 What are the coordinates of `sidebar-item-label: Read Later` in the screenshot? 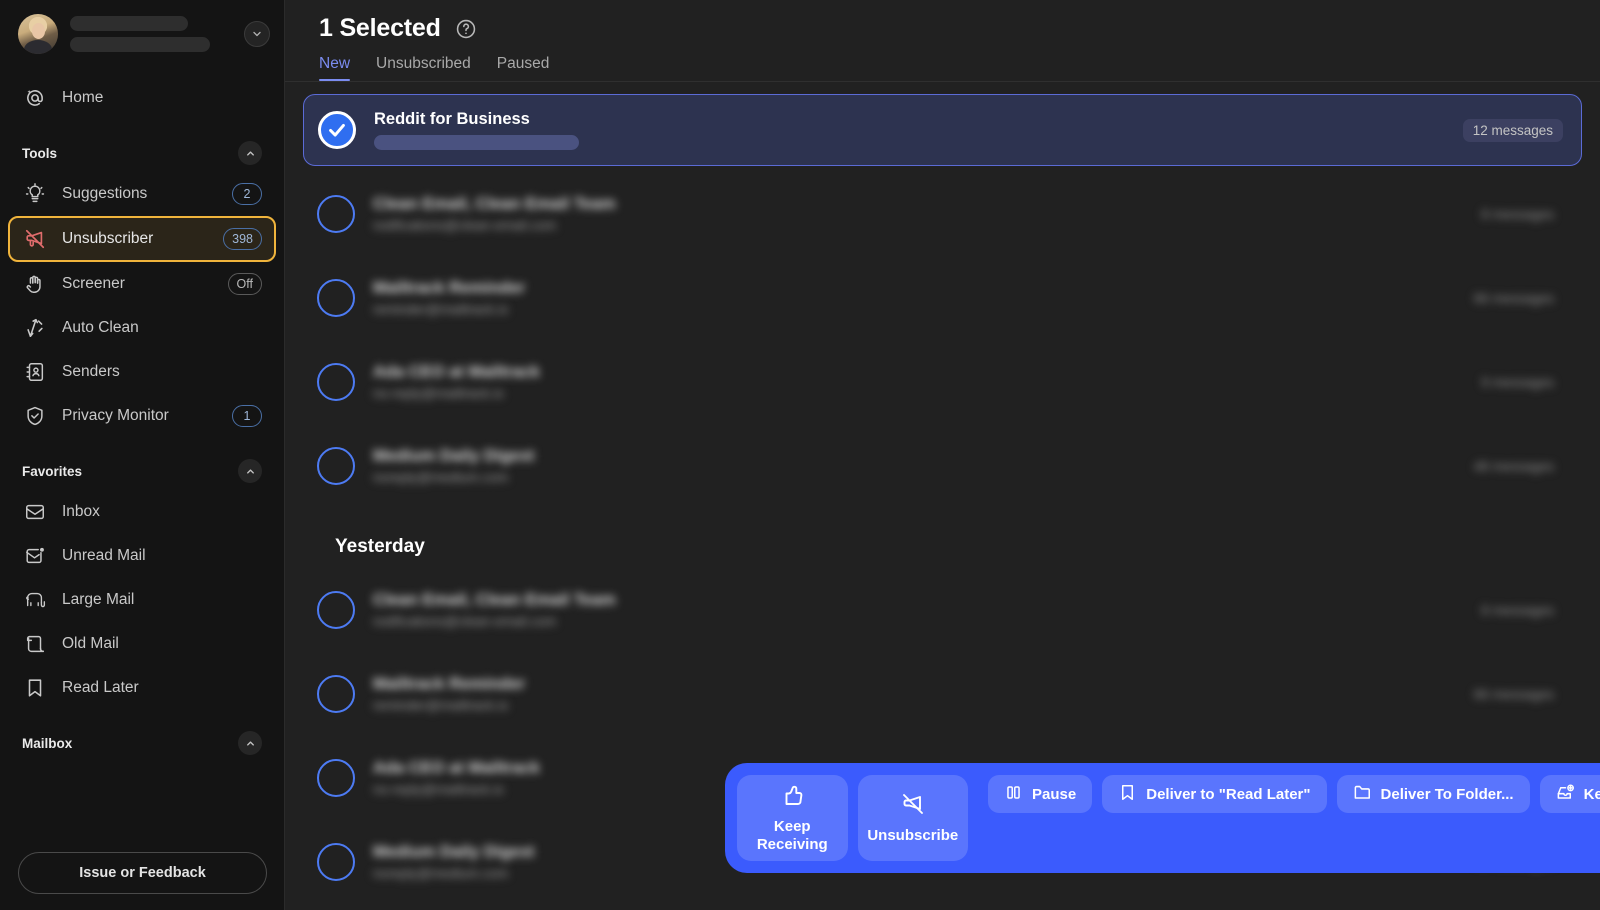 It's located at (100, 687).